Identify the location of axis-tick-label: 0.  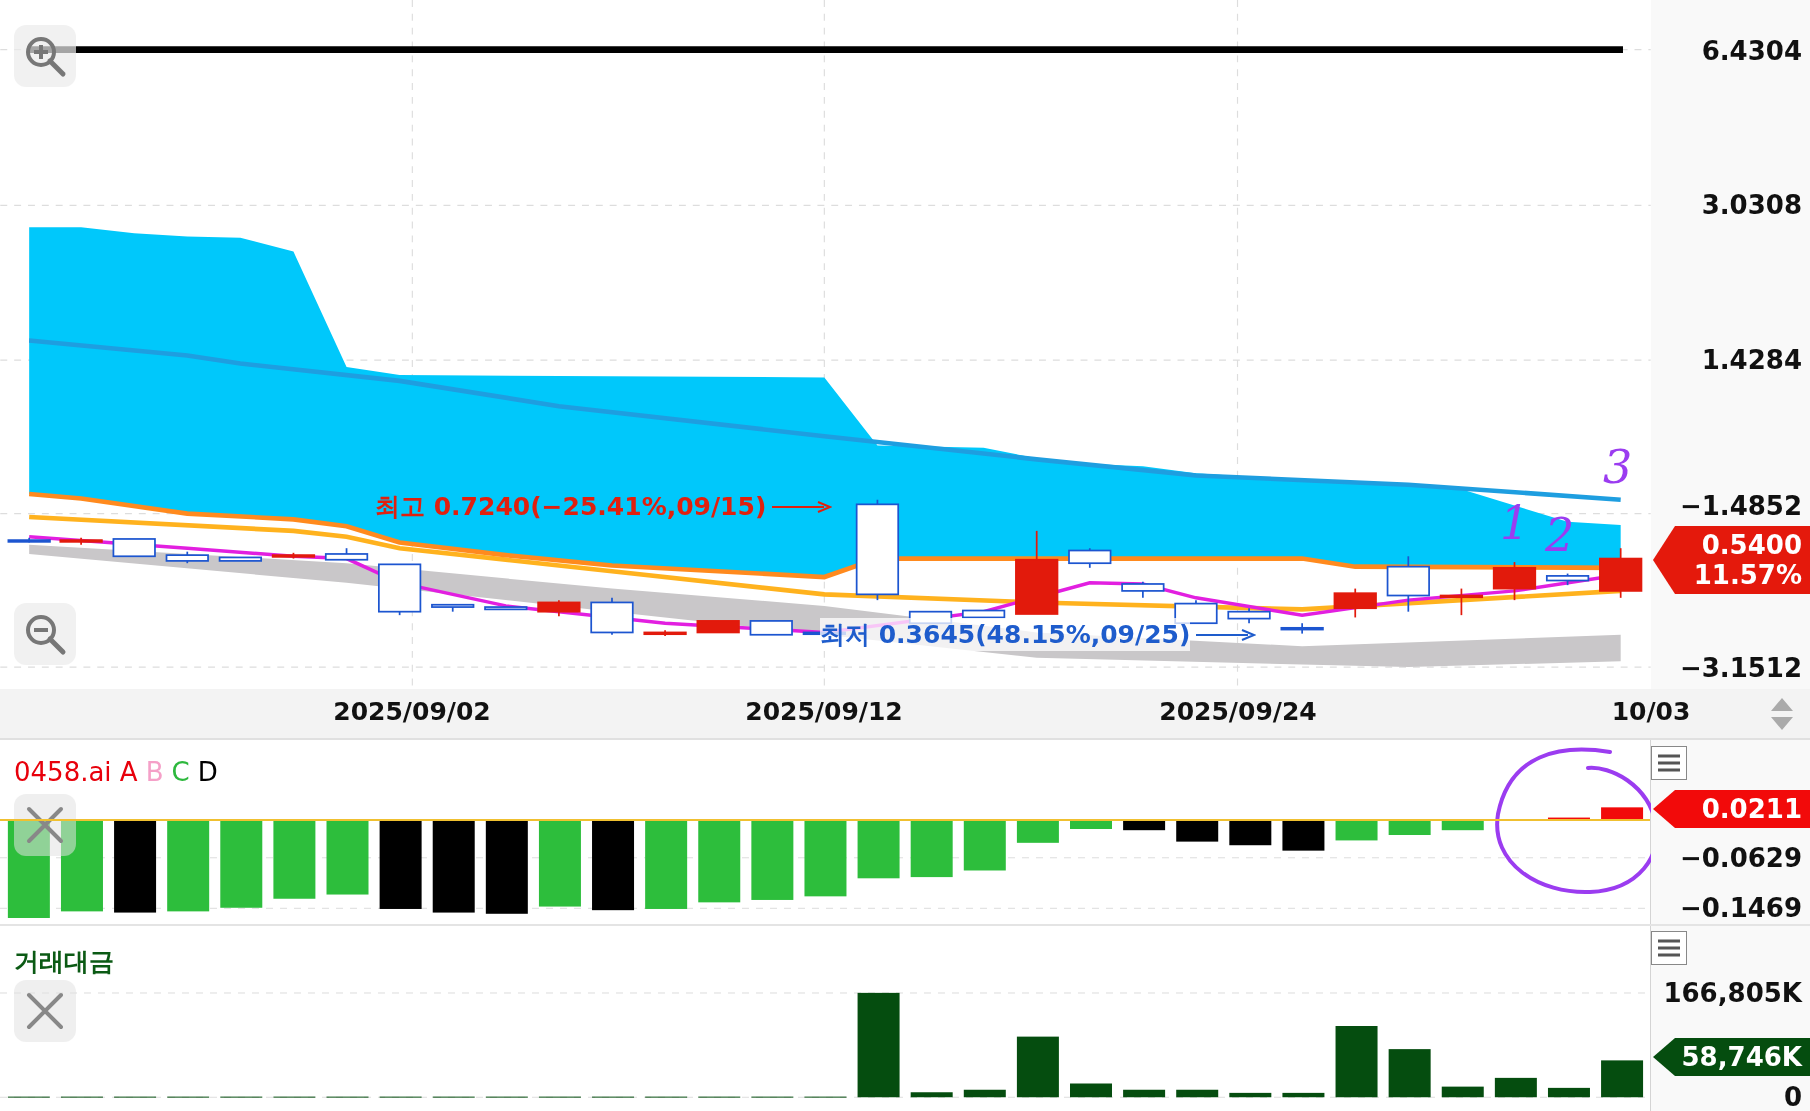
(1792, 1097).